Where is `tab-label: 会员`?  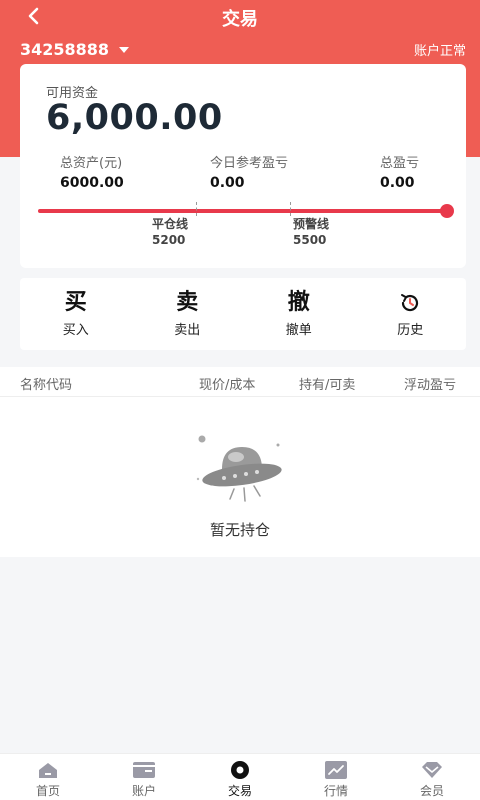
tab-label: 会员 is located at coordinates (431, 791).